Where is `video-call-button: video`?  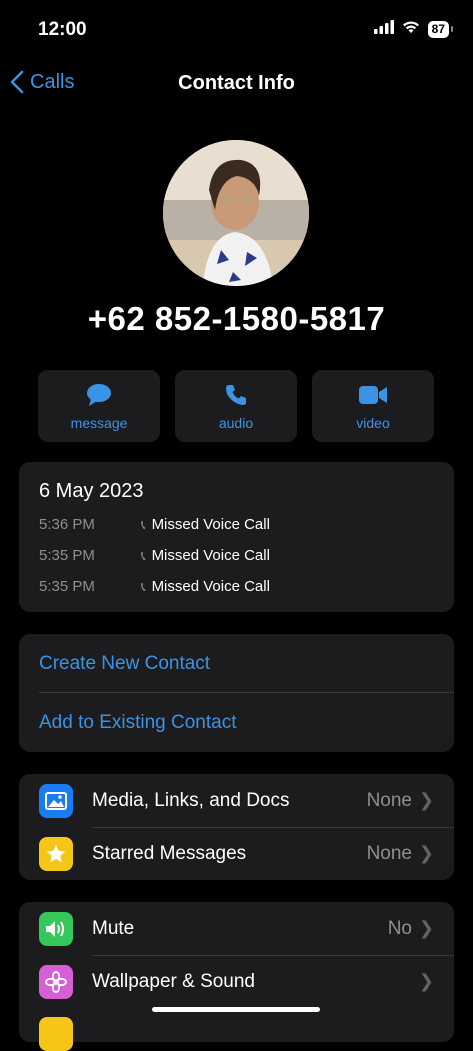 video-call-button: video is located at coordinates (373, 406).